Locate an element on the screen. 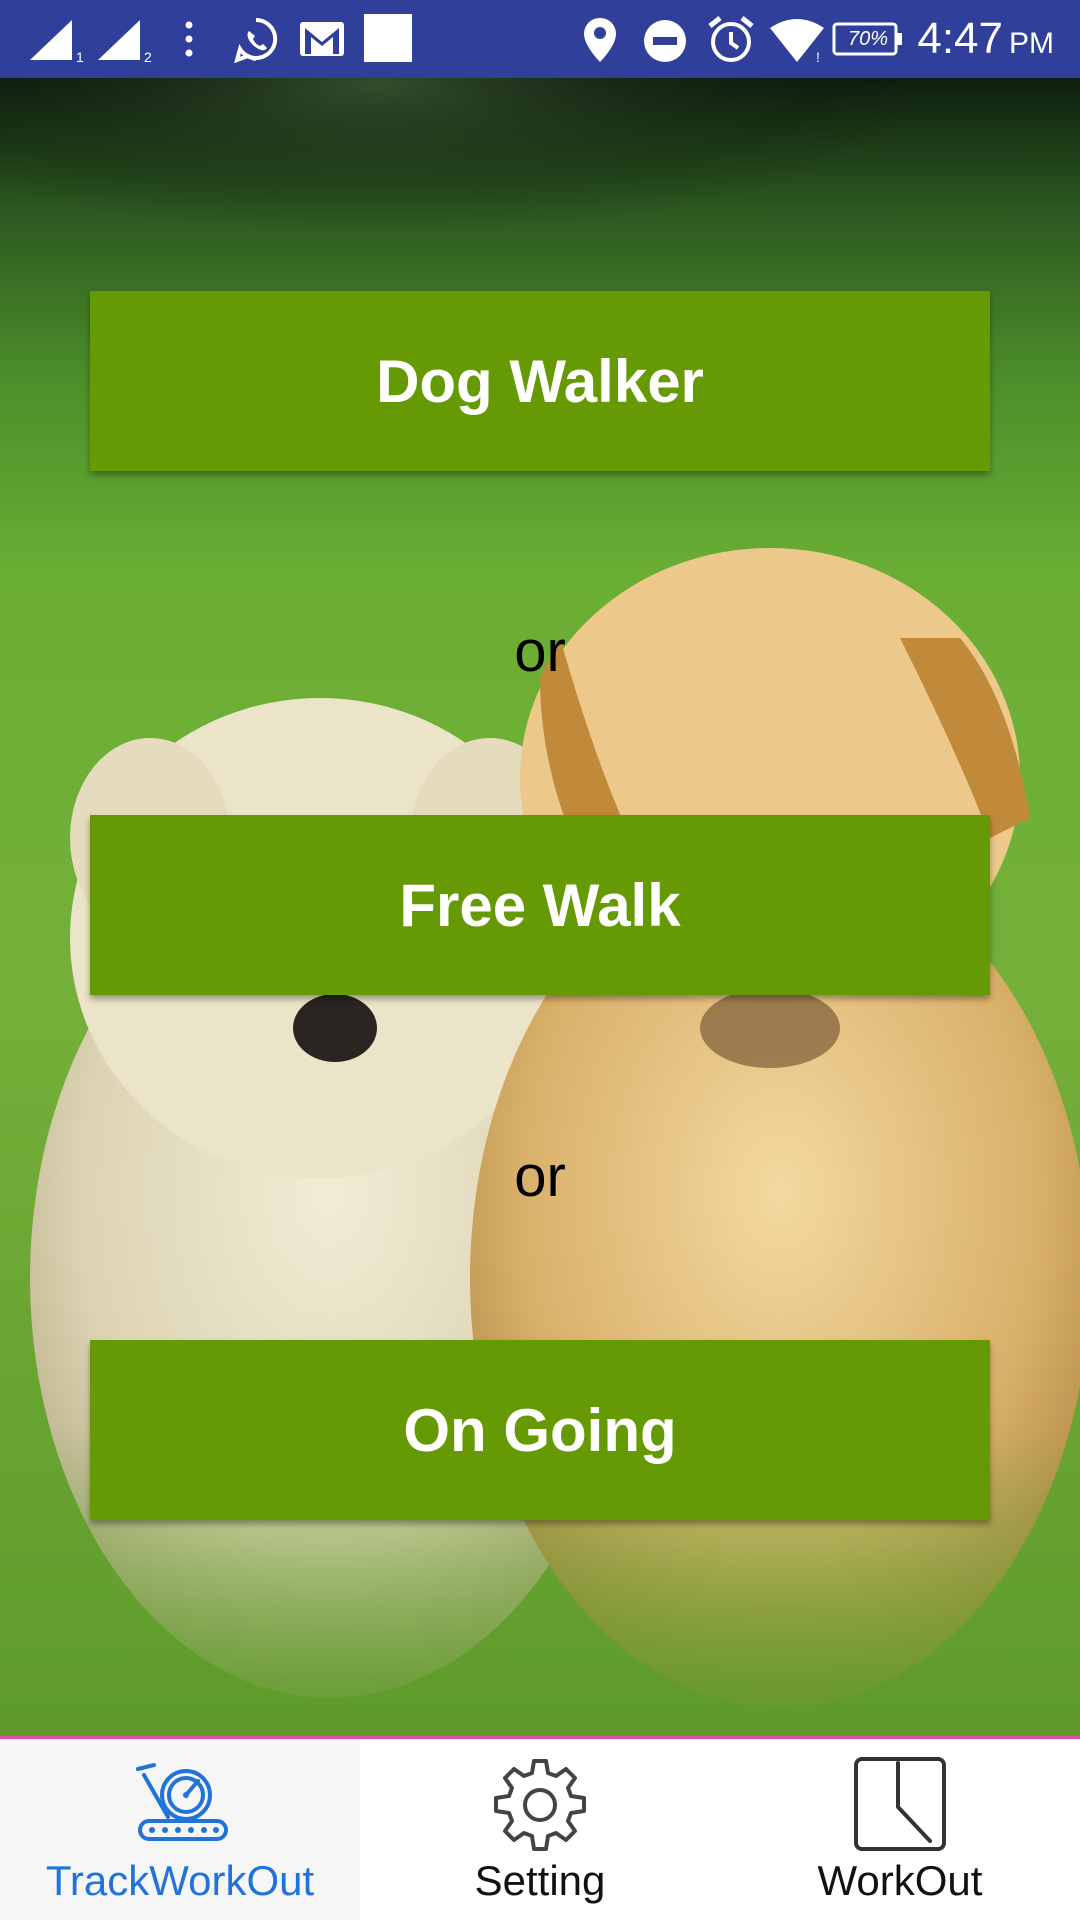  whatsapp-icon is located at coordinates (256, 40).